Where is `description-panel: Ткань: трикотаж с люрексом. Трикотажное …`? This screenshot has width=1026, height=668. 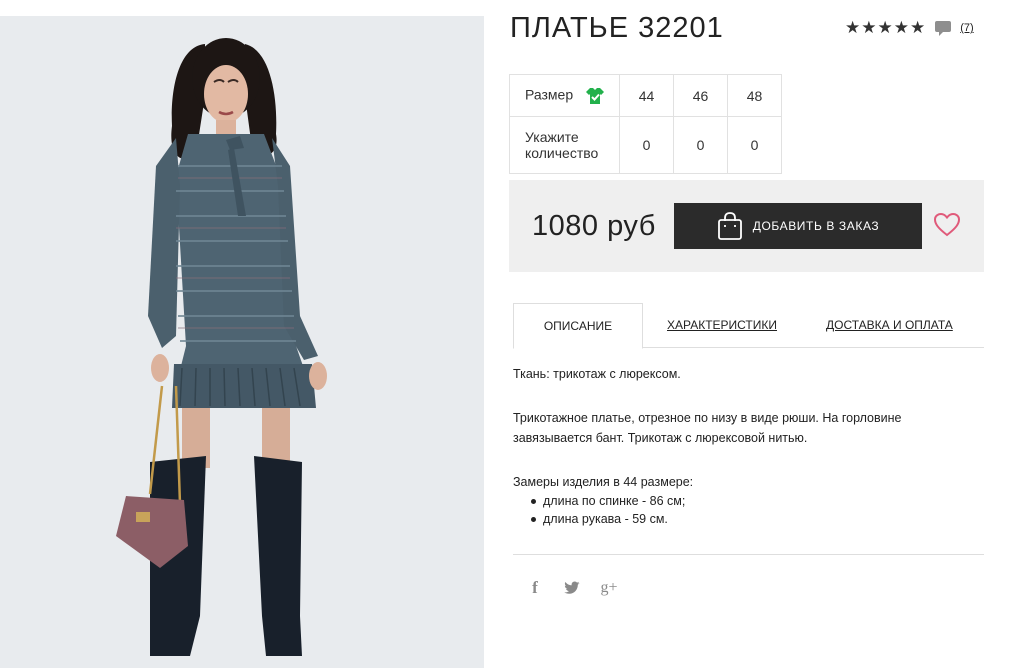
description-panel: Ткань: трикотаж с люрексом. Трикотажное … is located at coordinates (743, 446).